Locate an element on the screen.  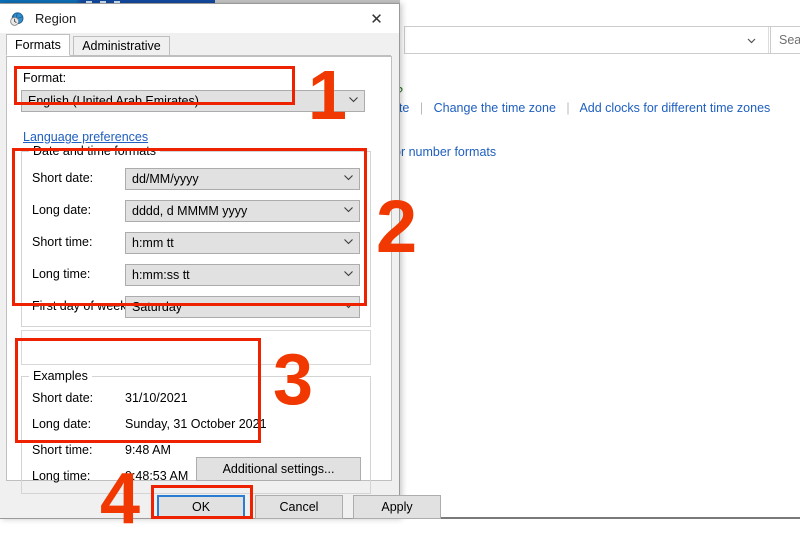
row-first-day-label: First day of week: is located at coordinates (81, 306).